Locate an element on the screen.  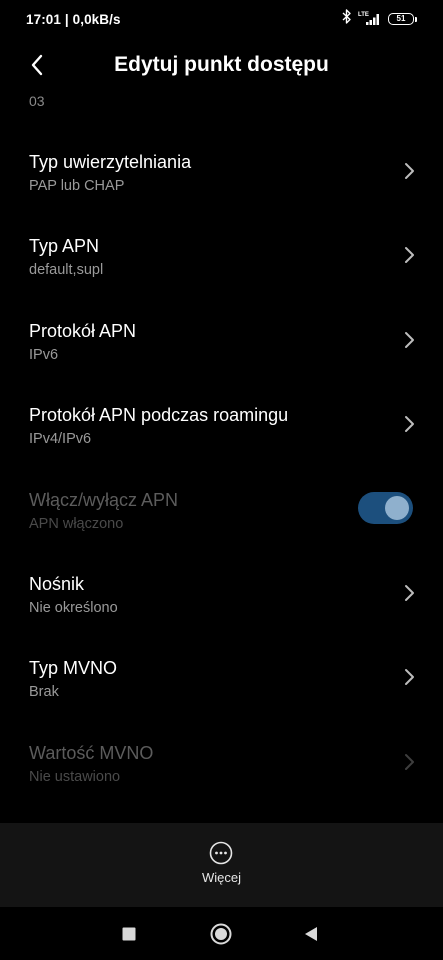
status-icons: LTE 51 is located at coordinates (379, 19).